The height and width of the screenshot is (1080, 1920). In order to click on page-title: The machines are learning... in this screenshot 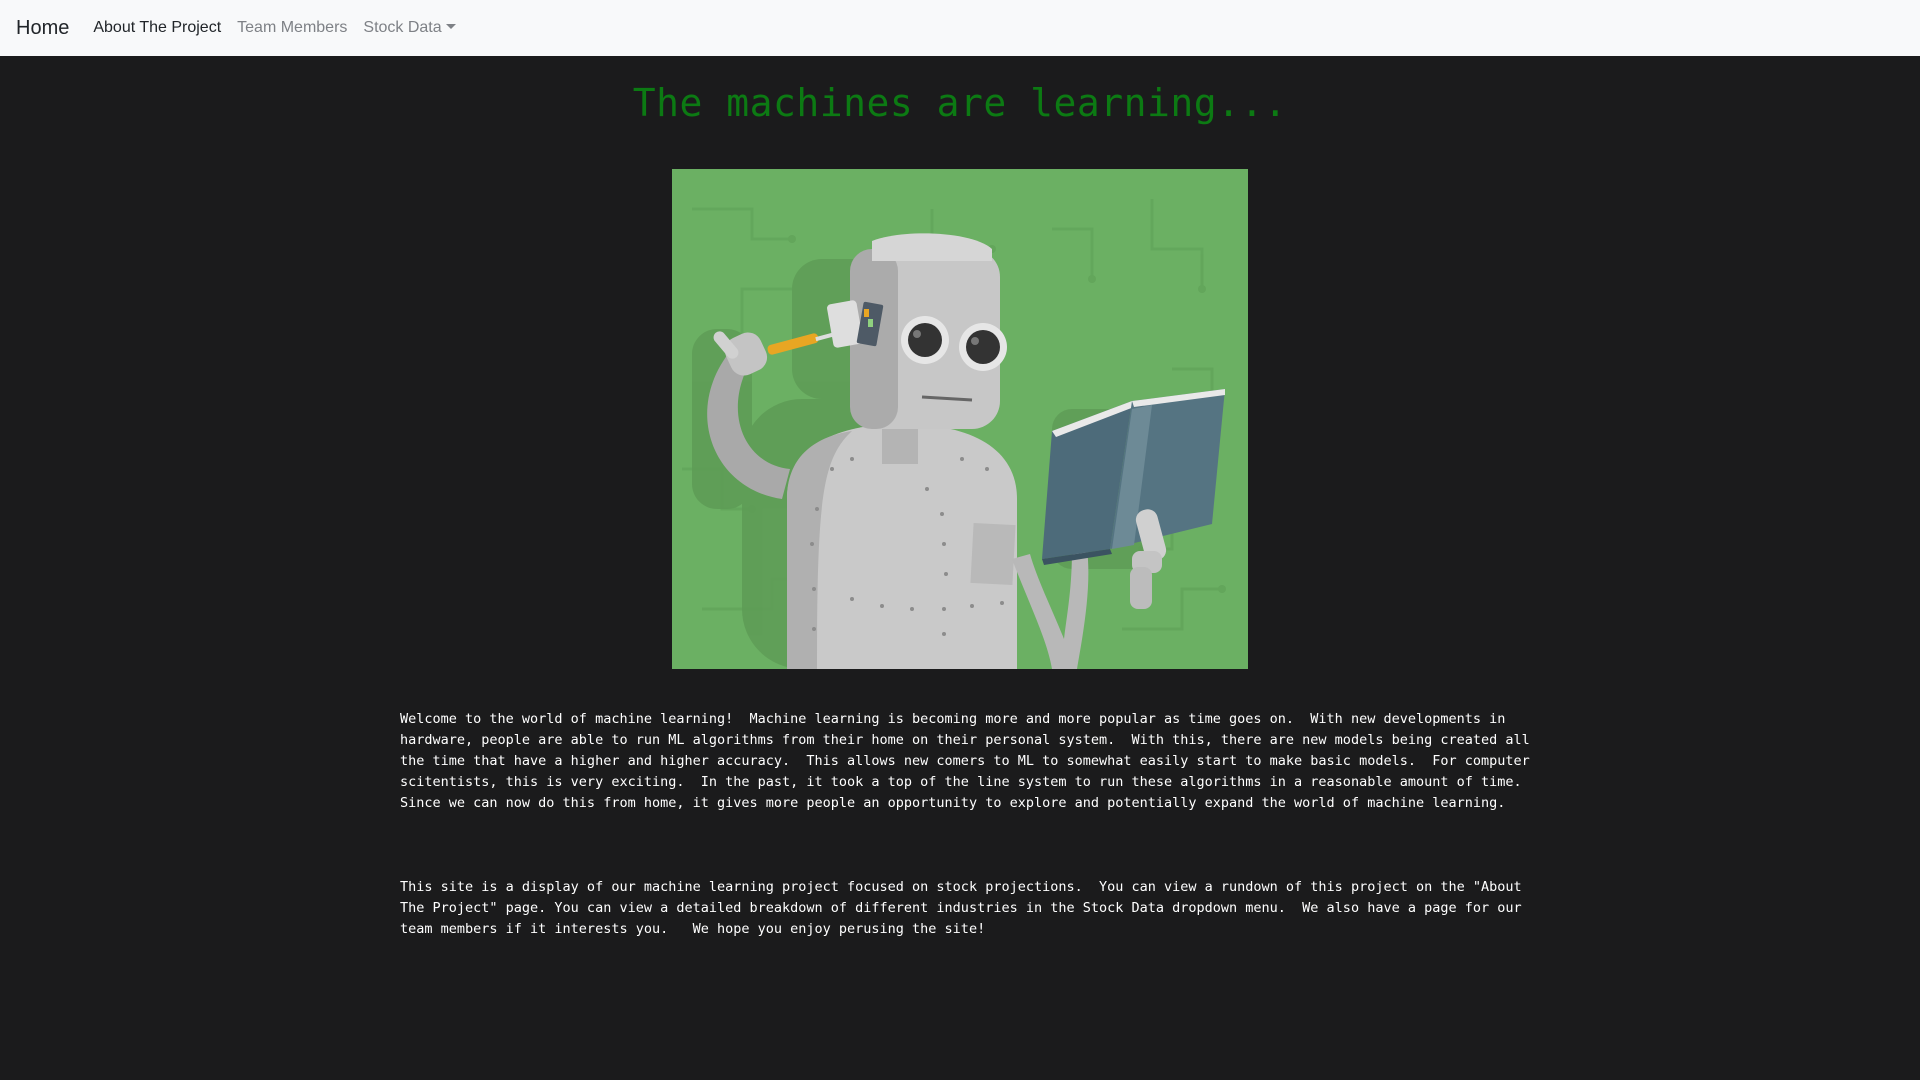, I will do `click(960, 103)`.